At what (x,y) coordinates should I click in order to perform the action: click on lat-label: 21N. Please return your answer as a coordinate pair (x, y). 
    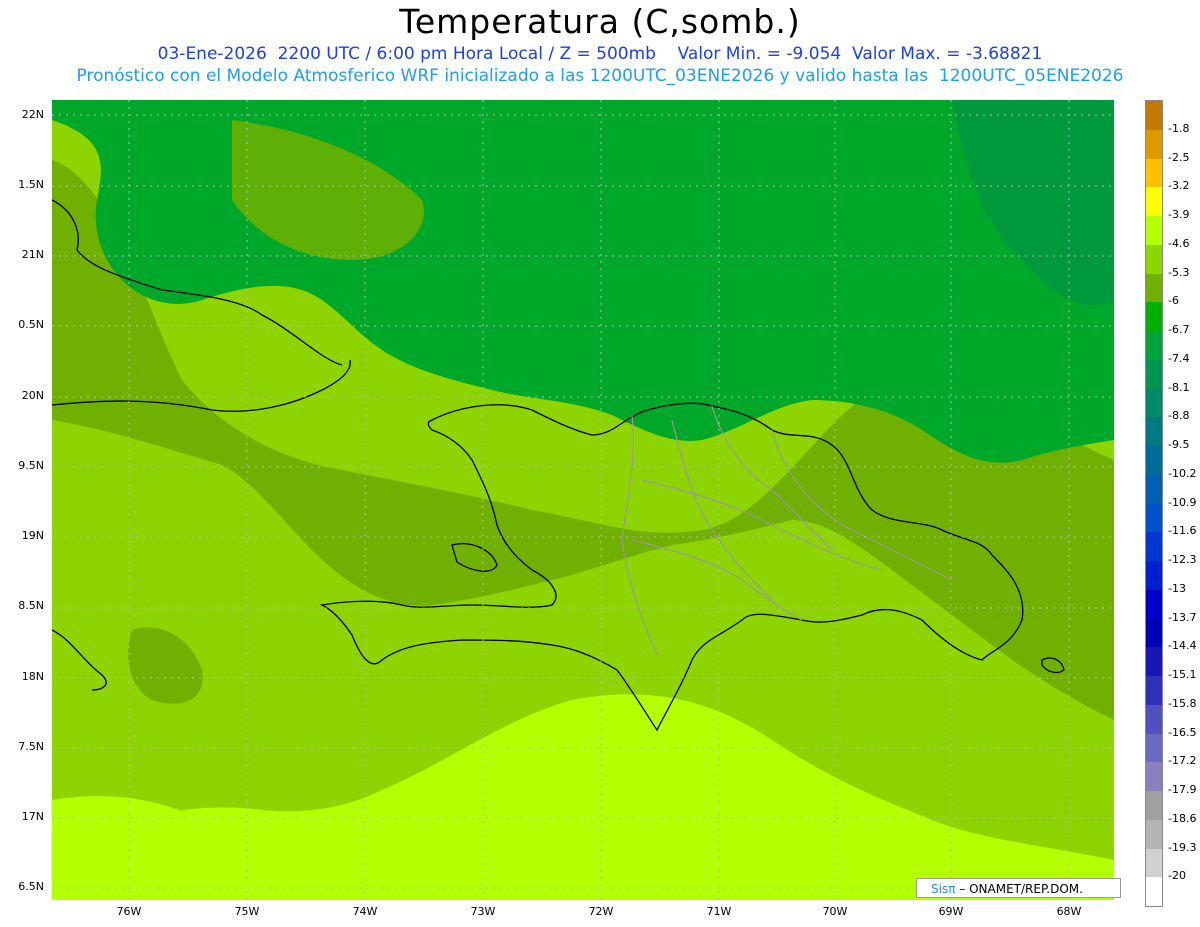
    Looking at the image, I should click on (32, 254).